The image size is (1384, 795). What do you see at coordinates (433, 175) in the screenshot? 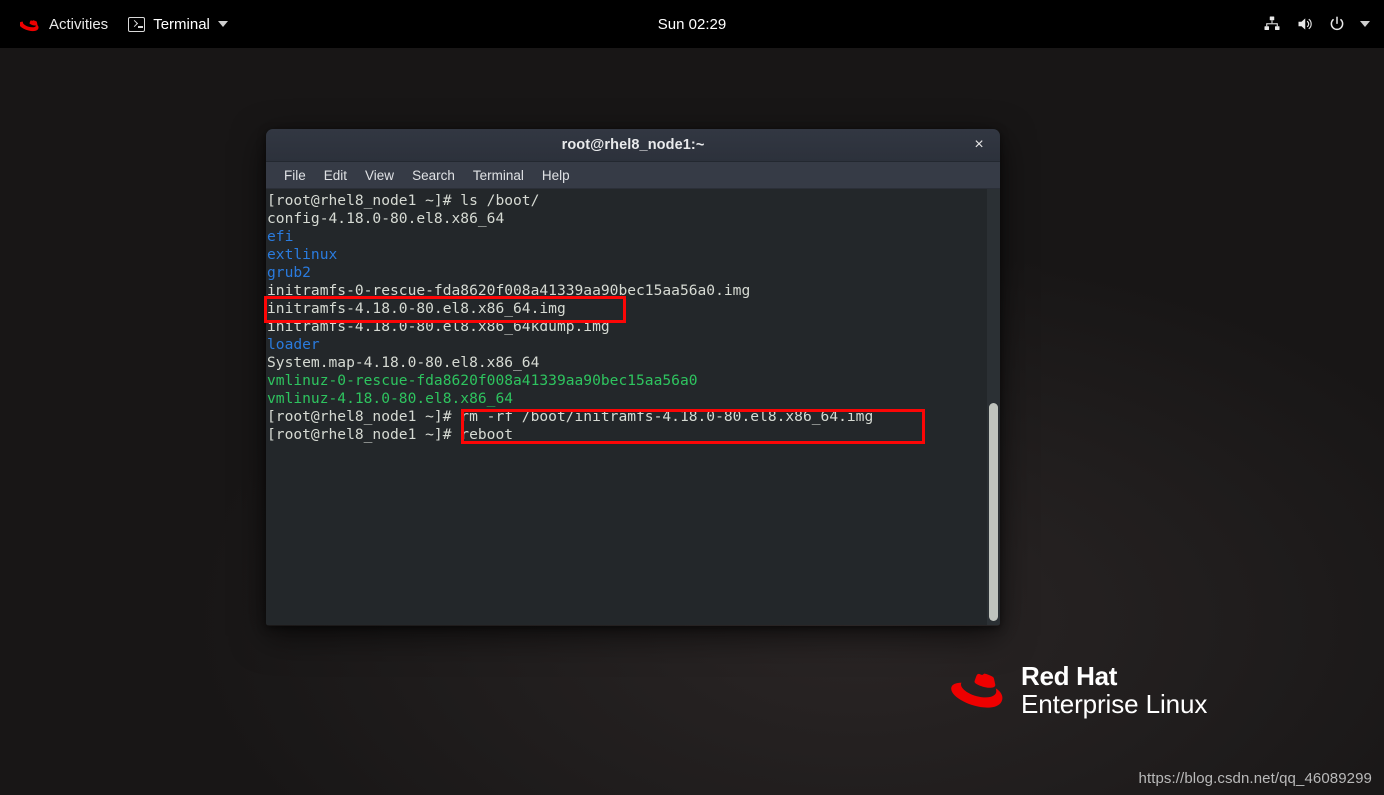
I see `menu-item-search: Search` at bounding box center [433, 175].